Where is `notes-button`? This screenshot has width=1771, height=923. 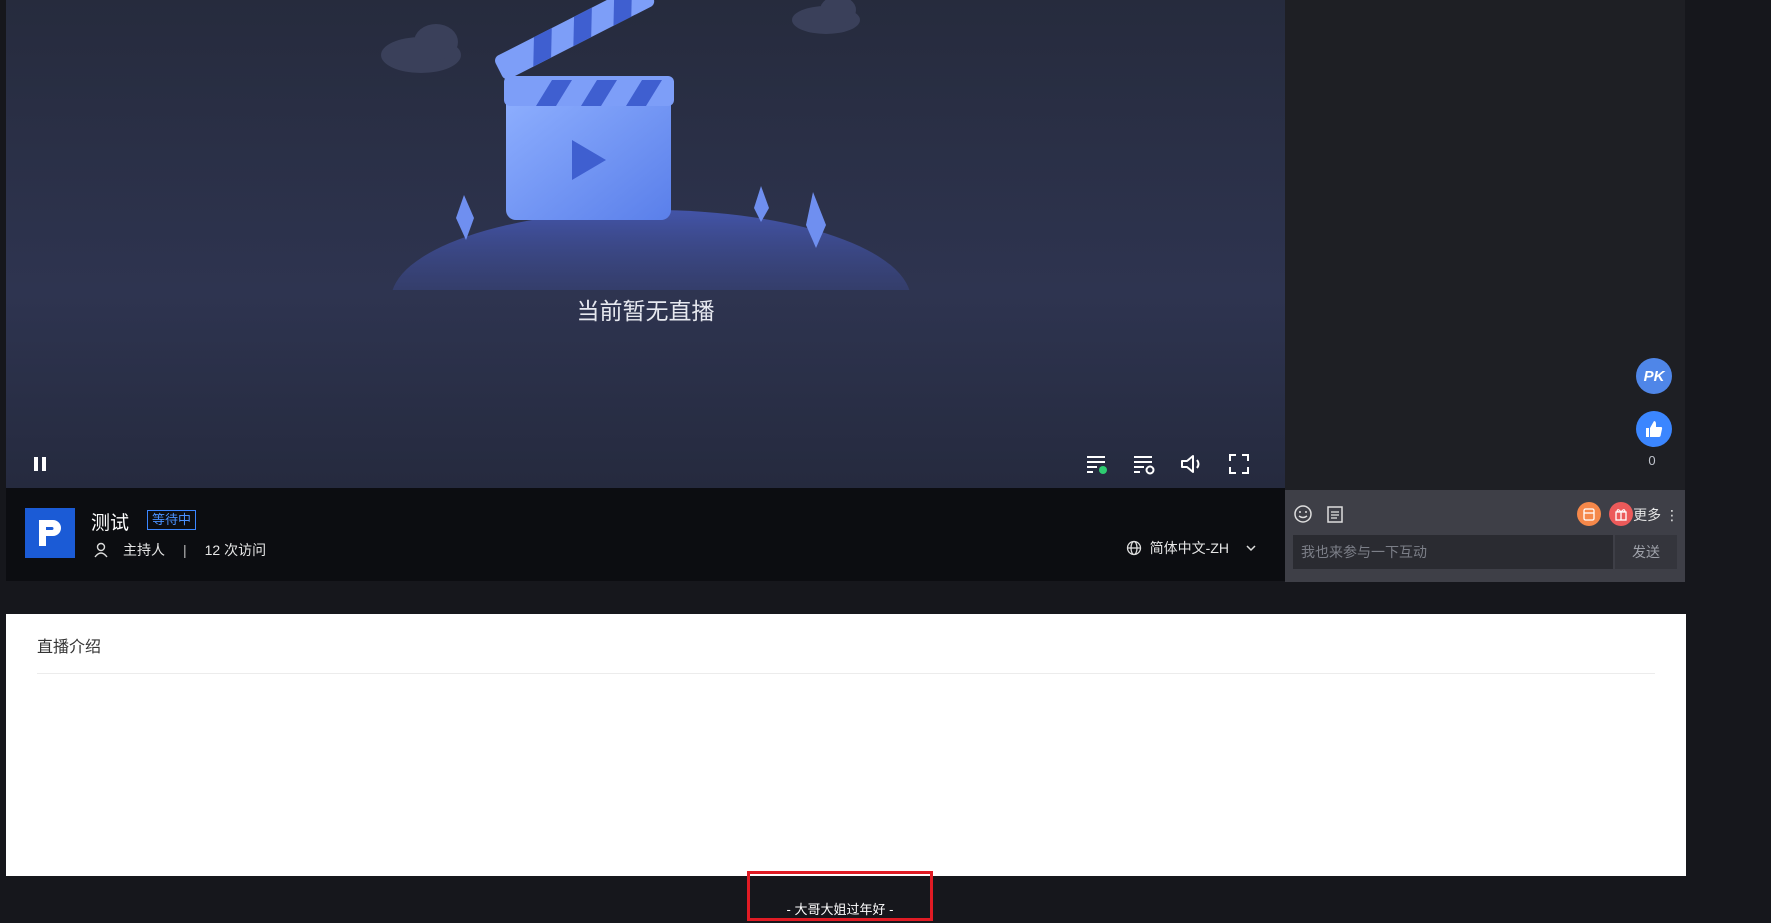 notes-button is located at coordinates (1335, 516).